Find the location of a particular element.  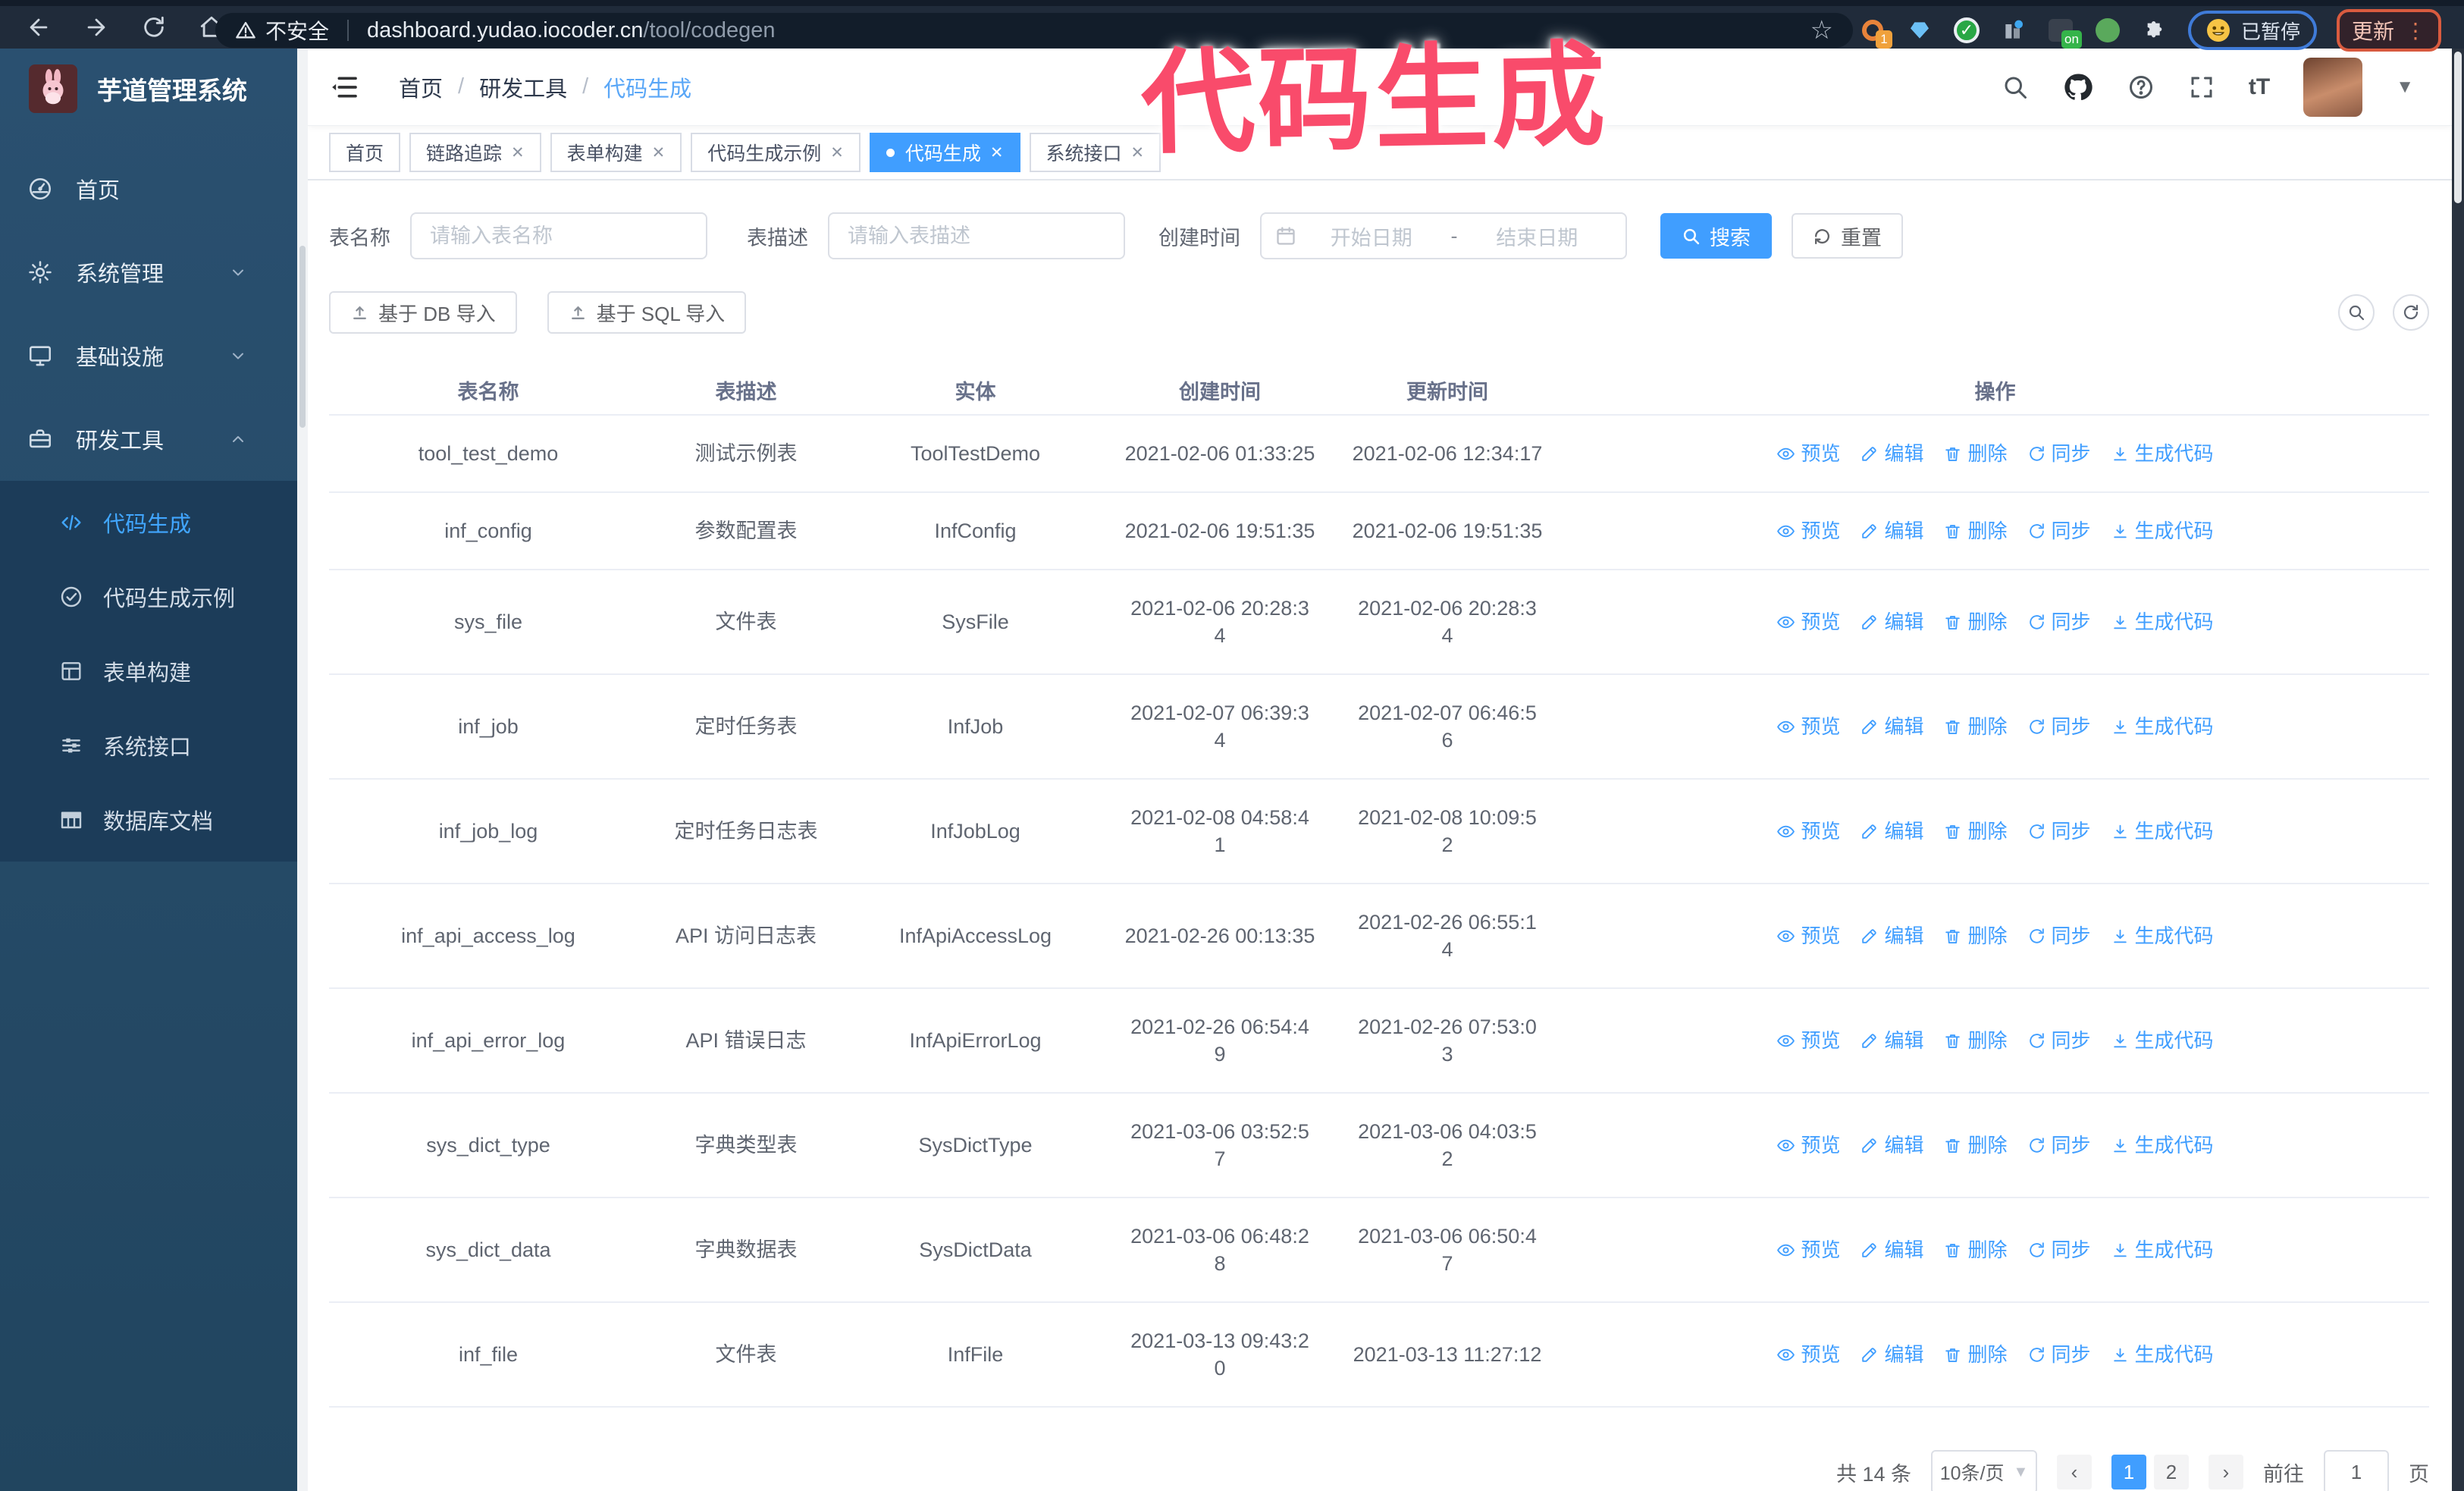

browser-menu-icon: ⋮ is located at coordinates (2415, 30).